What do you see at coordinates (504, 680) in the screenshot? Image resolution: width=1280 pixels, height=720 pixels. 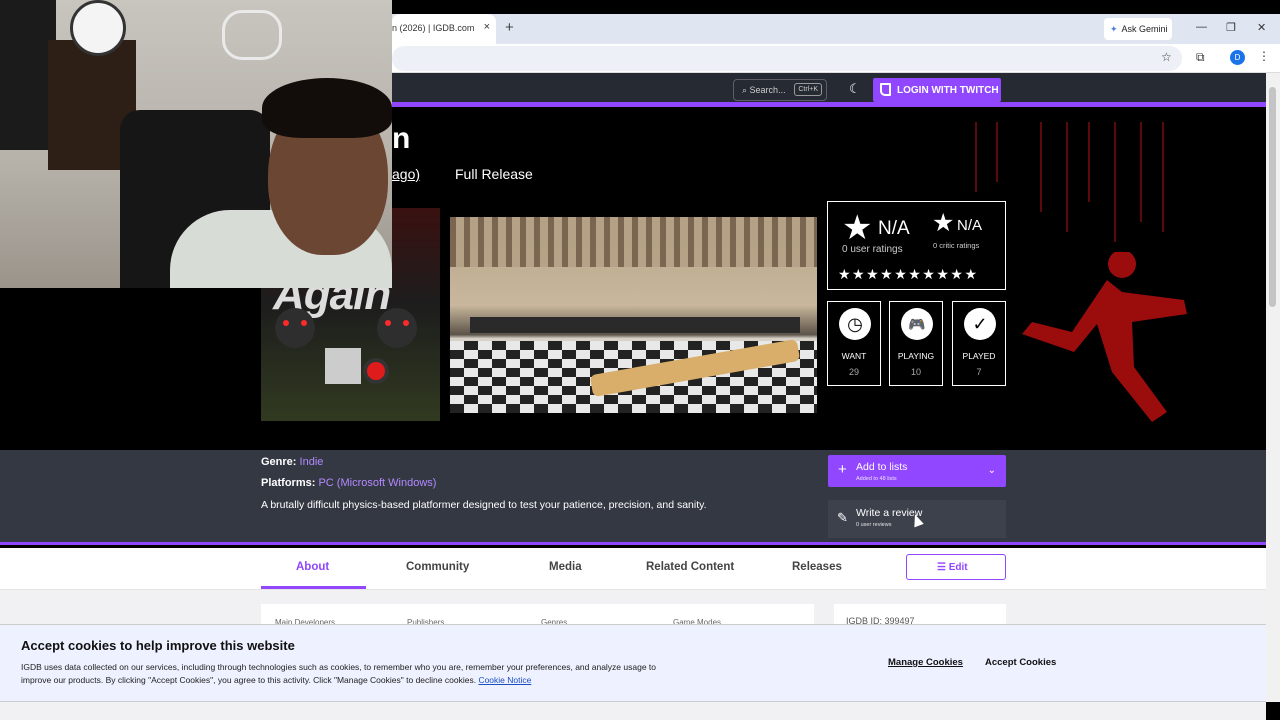 I see `cookie-notice-link: Cookie Notice` at bounding box center [504, 680].